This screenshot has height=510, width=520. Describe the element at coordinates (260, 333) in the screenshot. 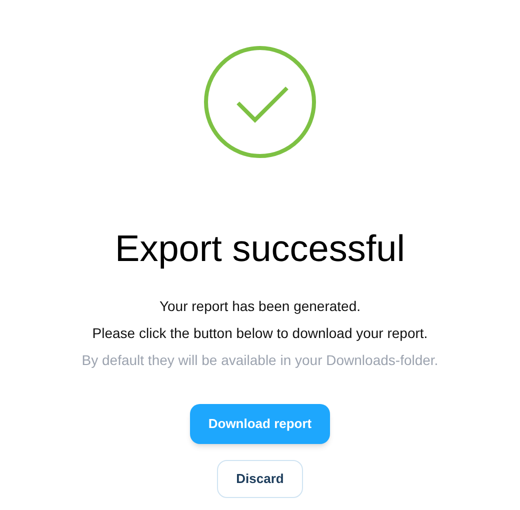

I see `message-text: Please click the button below to download your report.` at that location.